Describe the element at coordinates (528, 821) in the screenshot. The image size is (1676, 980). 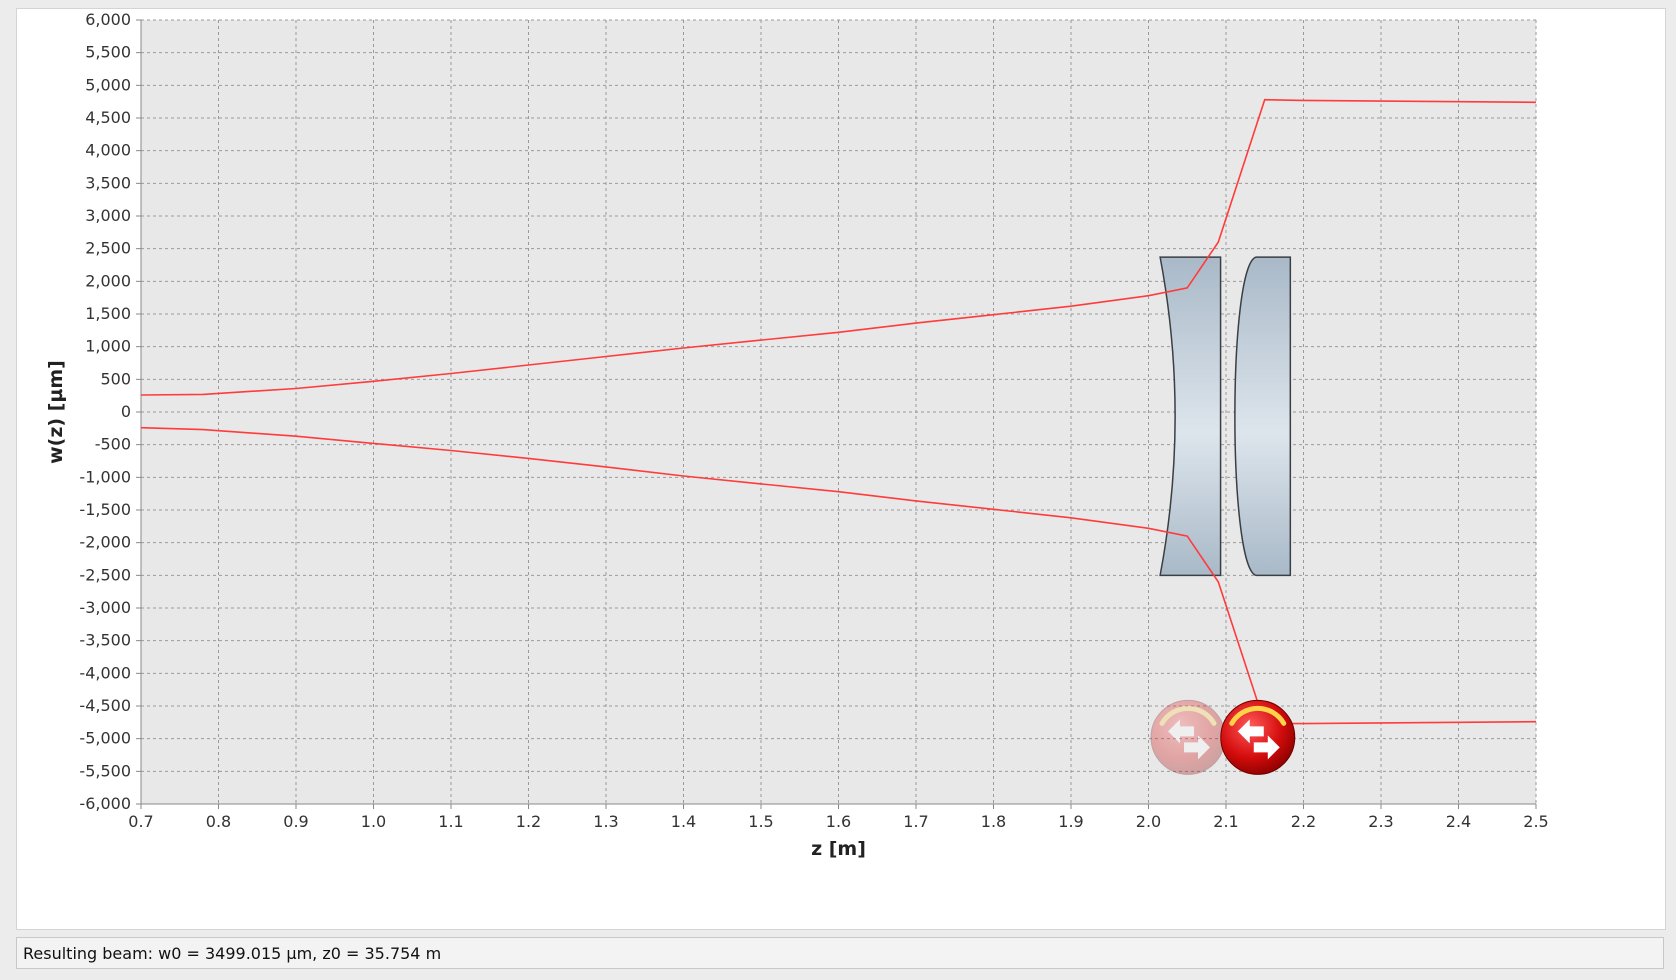
I see `x-tick-label: 1.2` at that location.